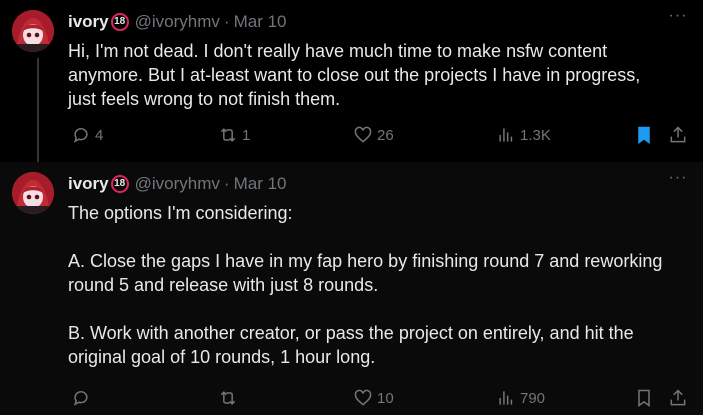 Image resolution: width=703 pixels, height=415 pixels. I want to click on bookmark-icon, so click(644, 398).